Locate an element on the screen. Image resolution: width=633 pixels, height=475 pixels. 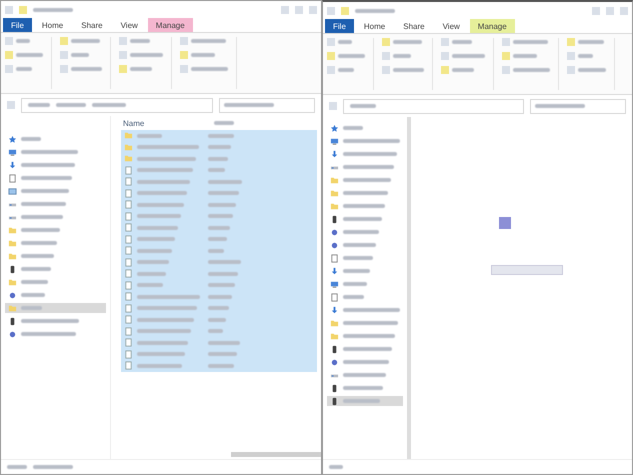
app-icon is located at coordinates (331, 10).